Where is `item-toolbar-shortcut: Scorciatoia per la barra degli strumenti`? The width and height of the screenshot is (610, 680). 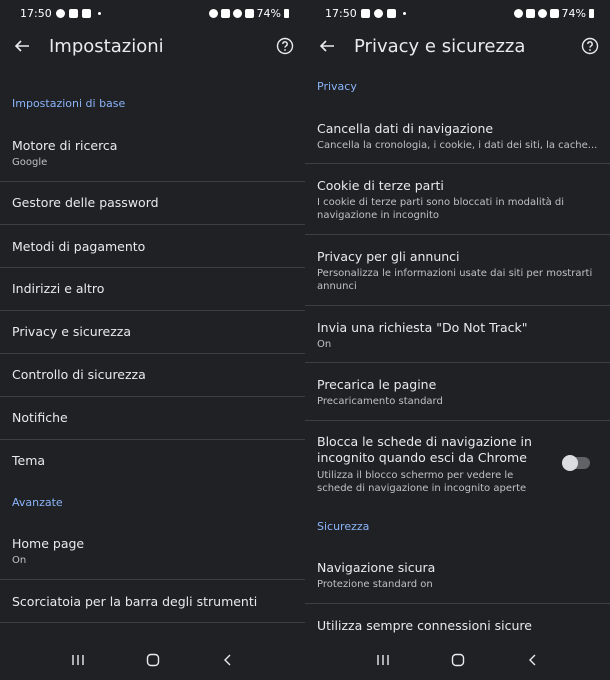
item-toolbar-shortcut: Scorciatoia per la barra degli strumenti is located at coordinates (152, 601).